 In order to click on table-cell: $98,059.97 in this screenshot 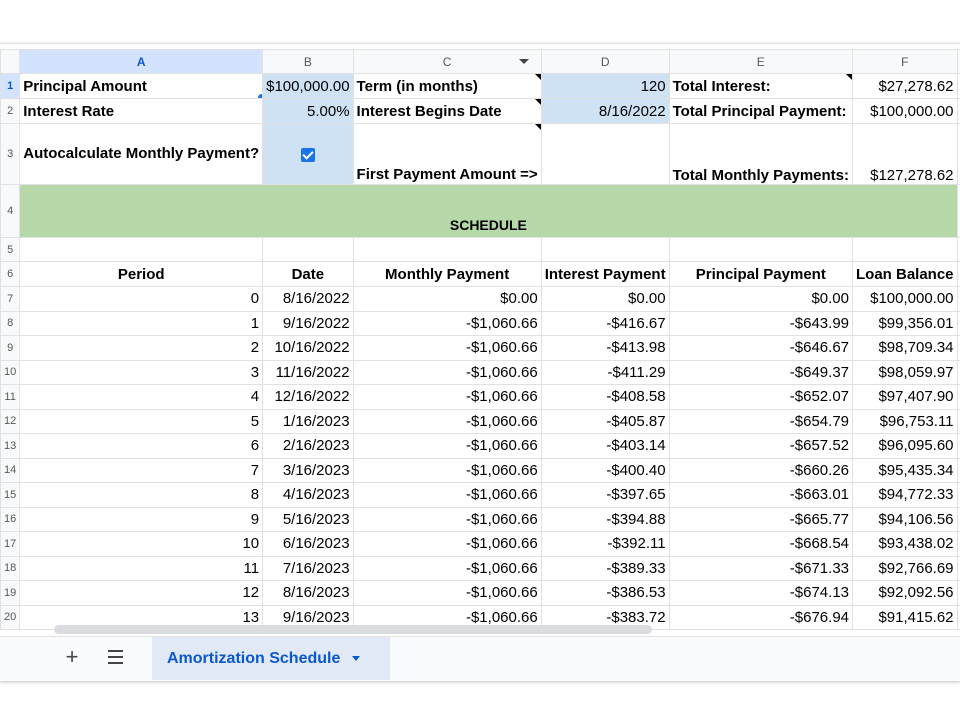, I will do `click(905, 372)`.